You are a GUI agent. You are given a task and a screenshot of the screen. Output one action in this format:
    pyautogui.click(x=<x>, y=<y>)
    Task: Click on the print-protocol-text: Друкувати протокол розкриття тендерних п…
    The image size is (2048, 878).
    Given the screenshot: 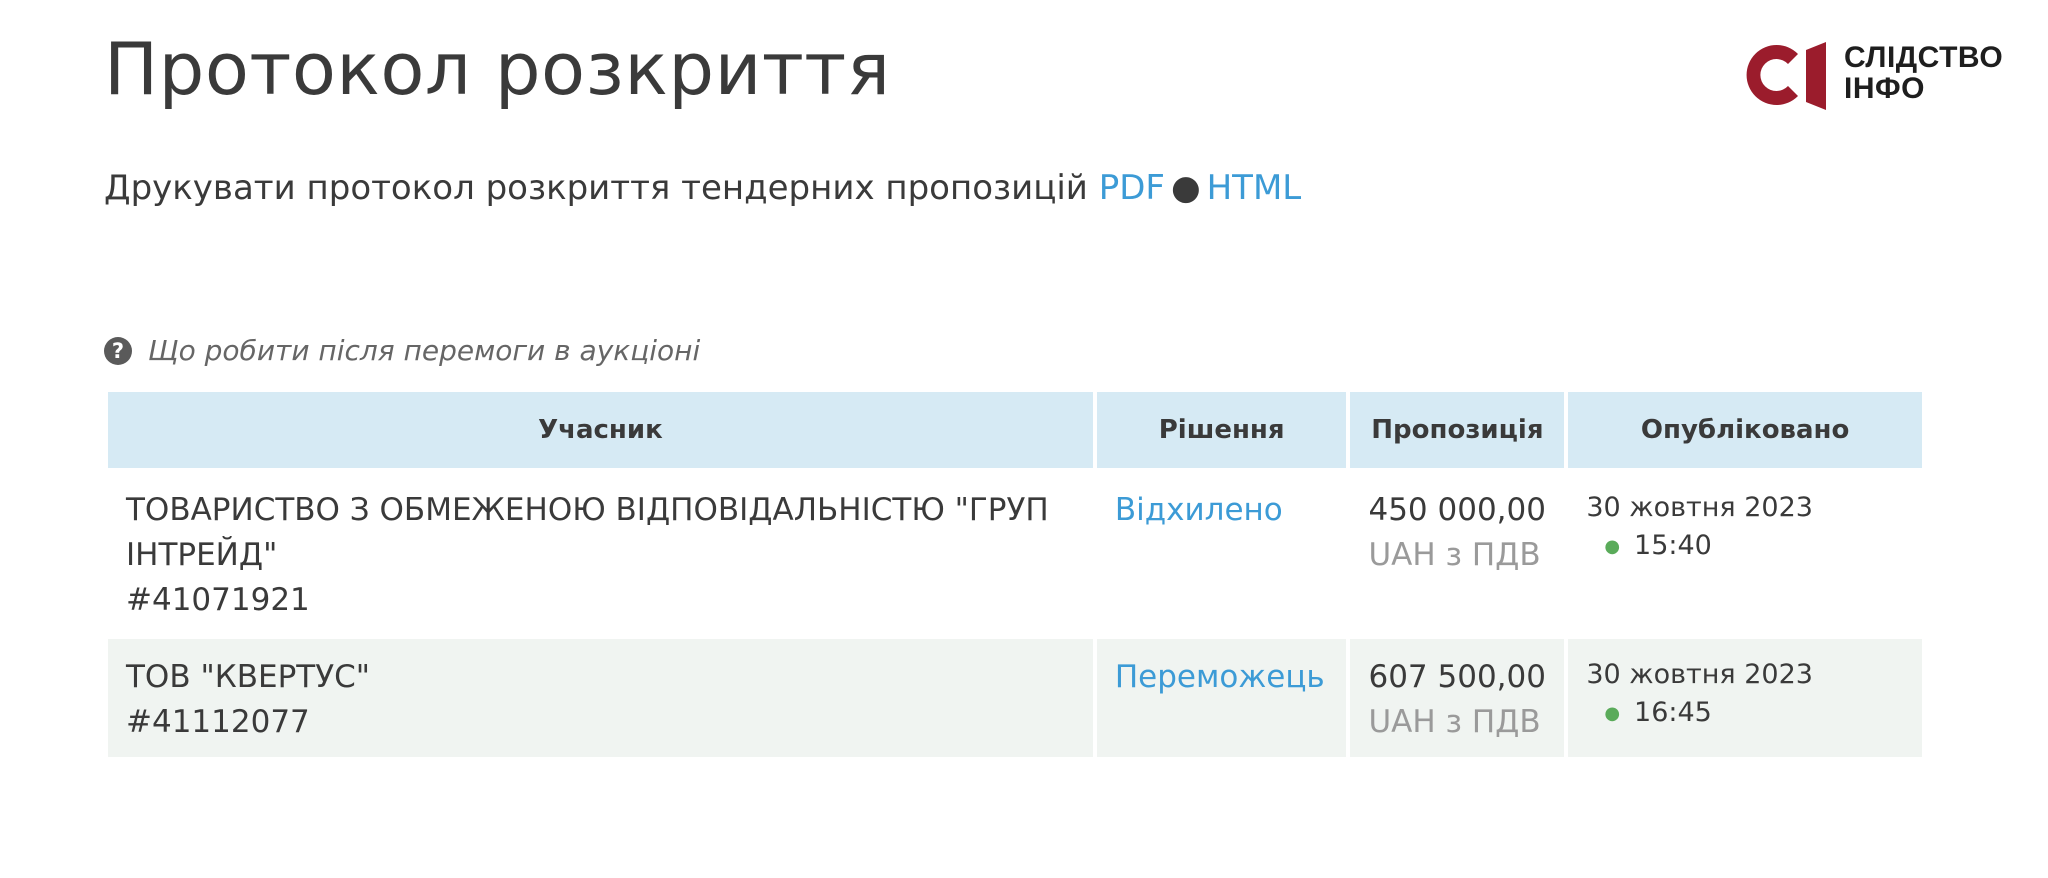 What is the action you would take?
    pyautogui.click(x=596, y=188)
    